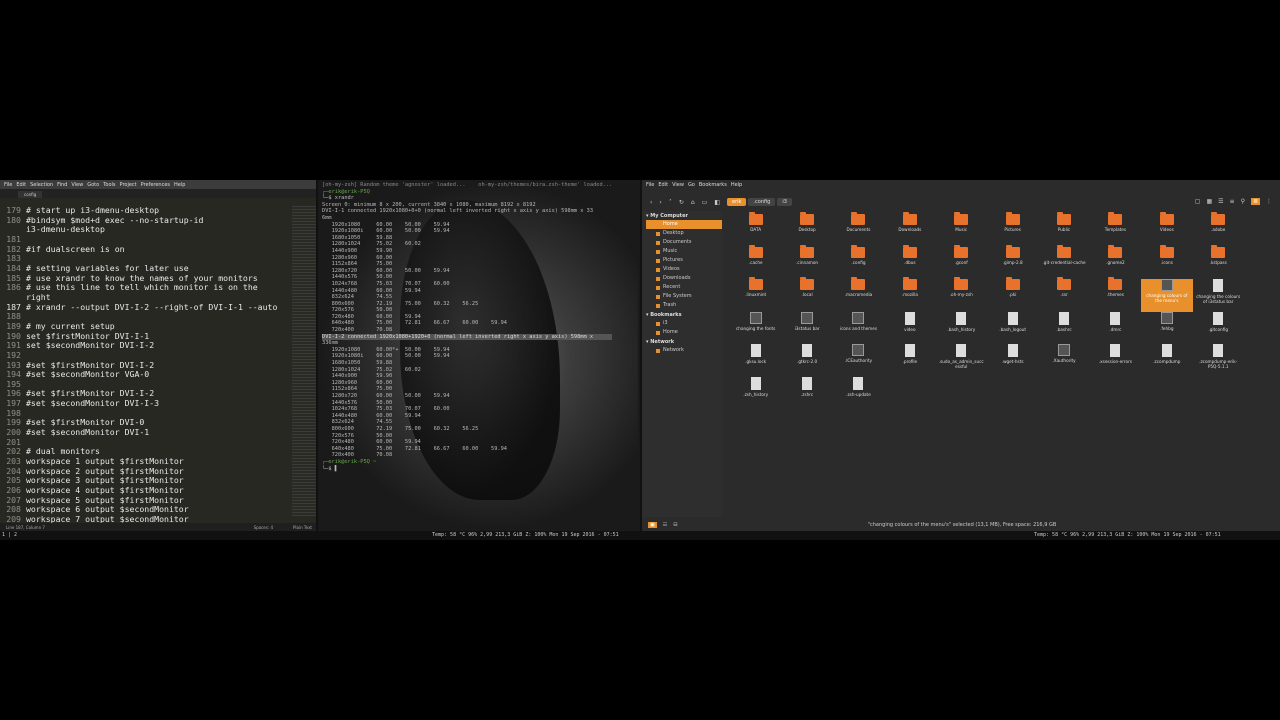 This screenshot has width=1280, height=720. I want to click on syntax-setting: Plain Text, so click(302, 527).